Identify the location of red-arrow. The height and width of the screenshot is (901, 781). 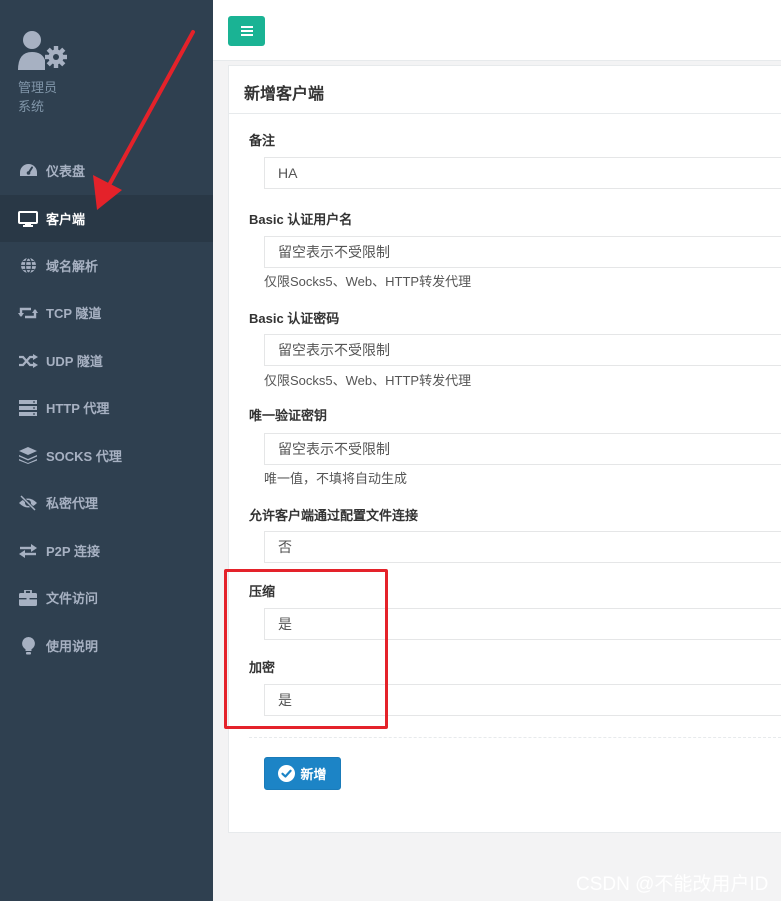
(144, 120).